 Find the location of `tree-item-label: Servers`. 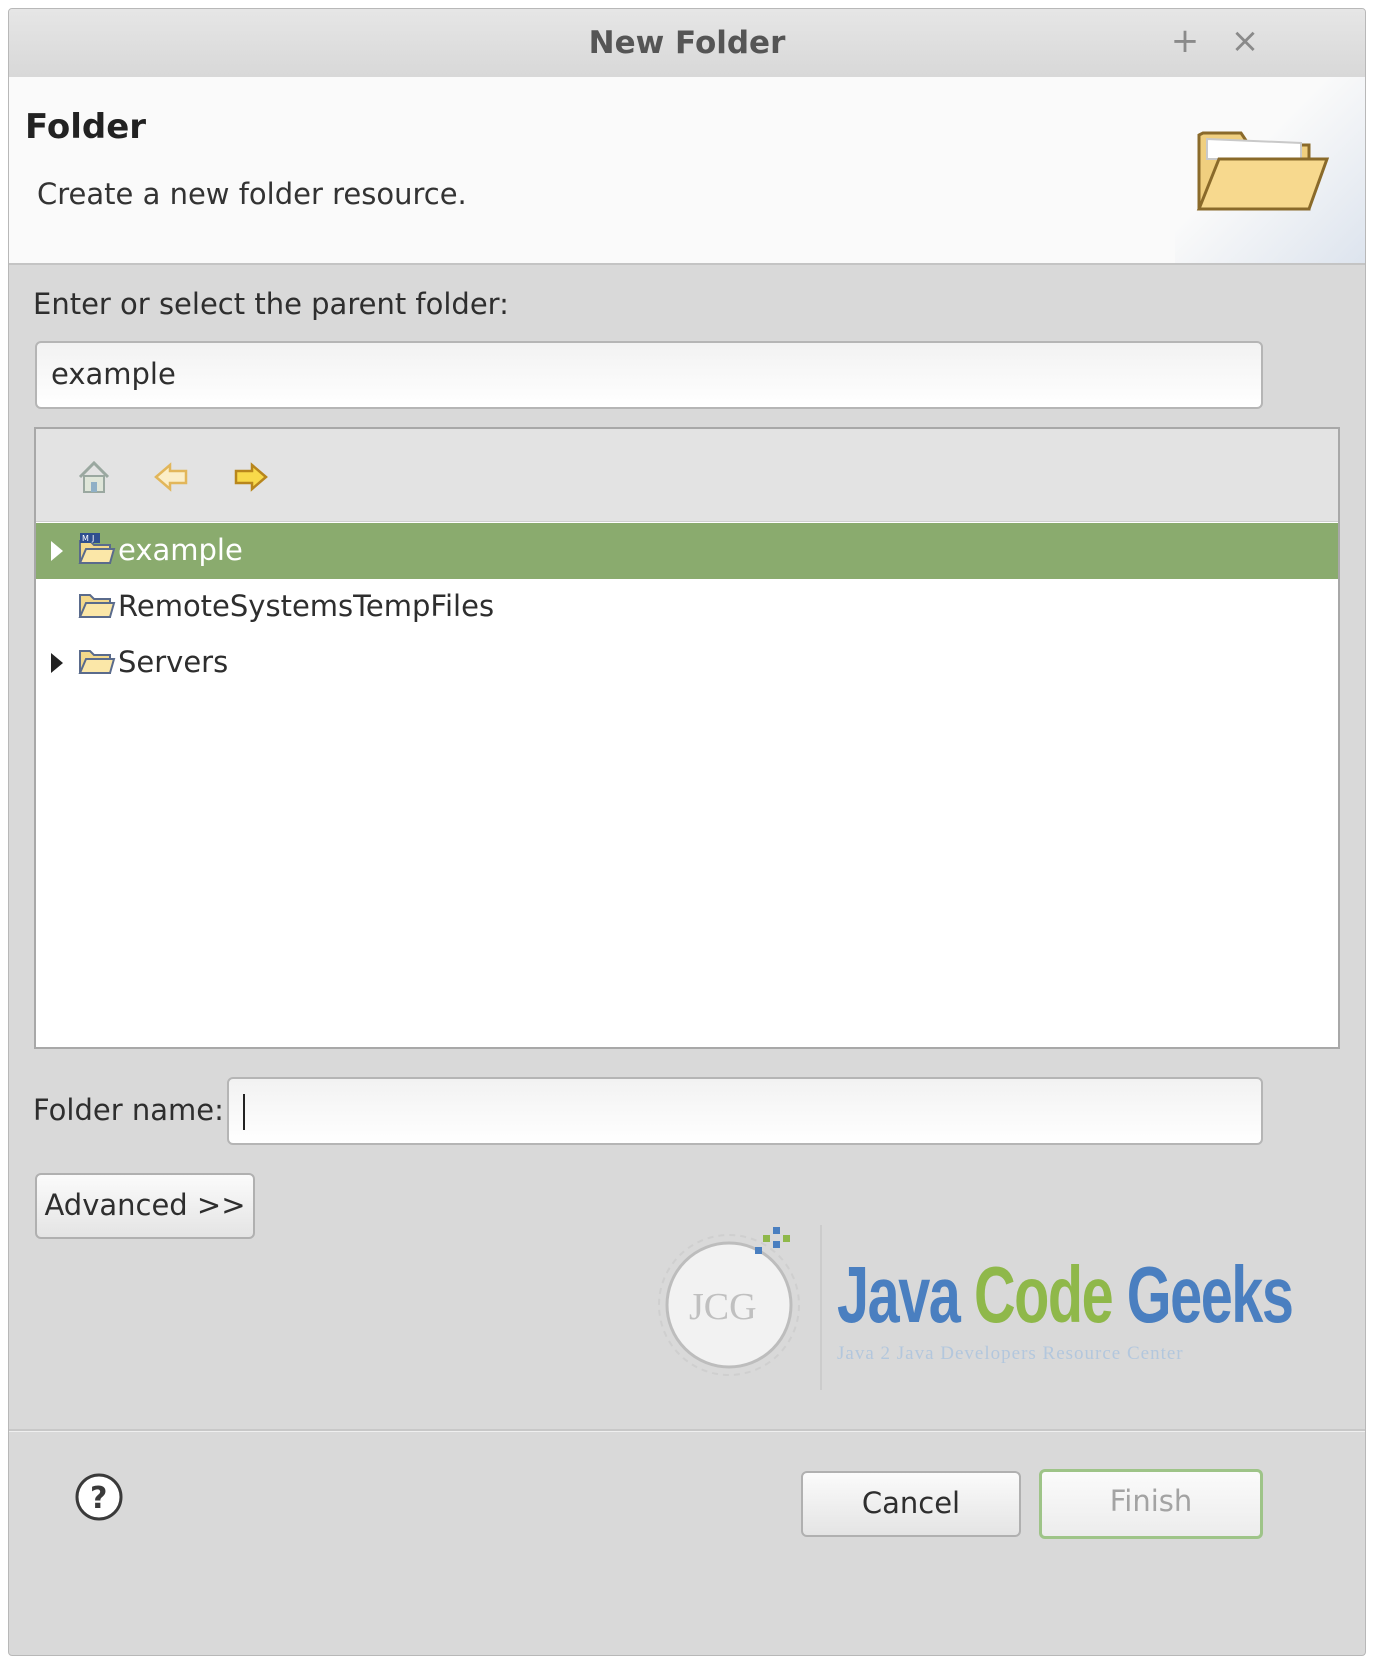

tree-item-label: Servers is located at coordinates (173, 662).